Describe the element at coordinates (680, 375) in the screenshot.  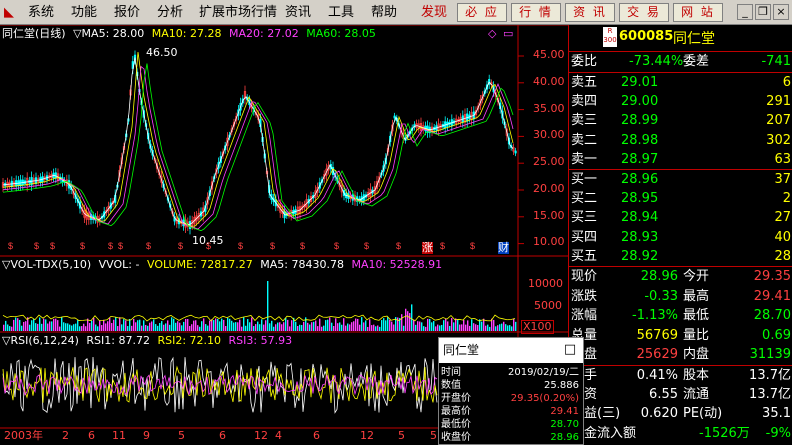
I see `fundamental-row: 换手 0.41% 股本 13.7亿` at that location.